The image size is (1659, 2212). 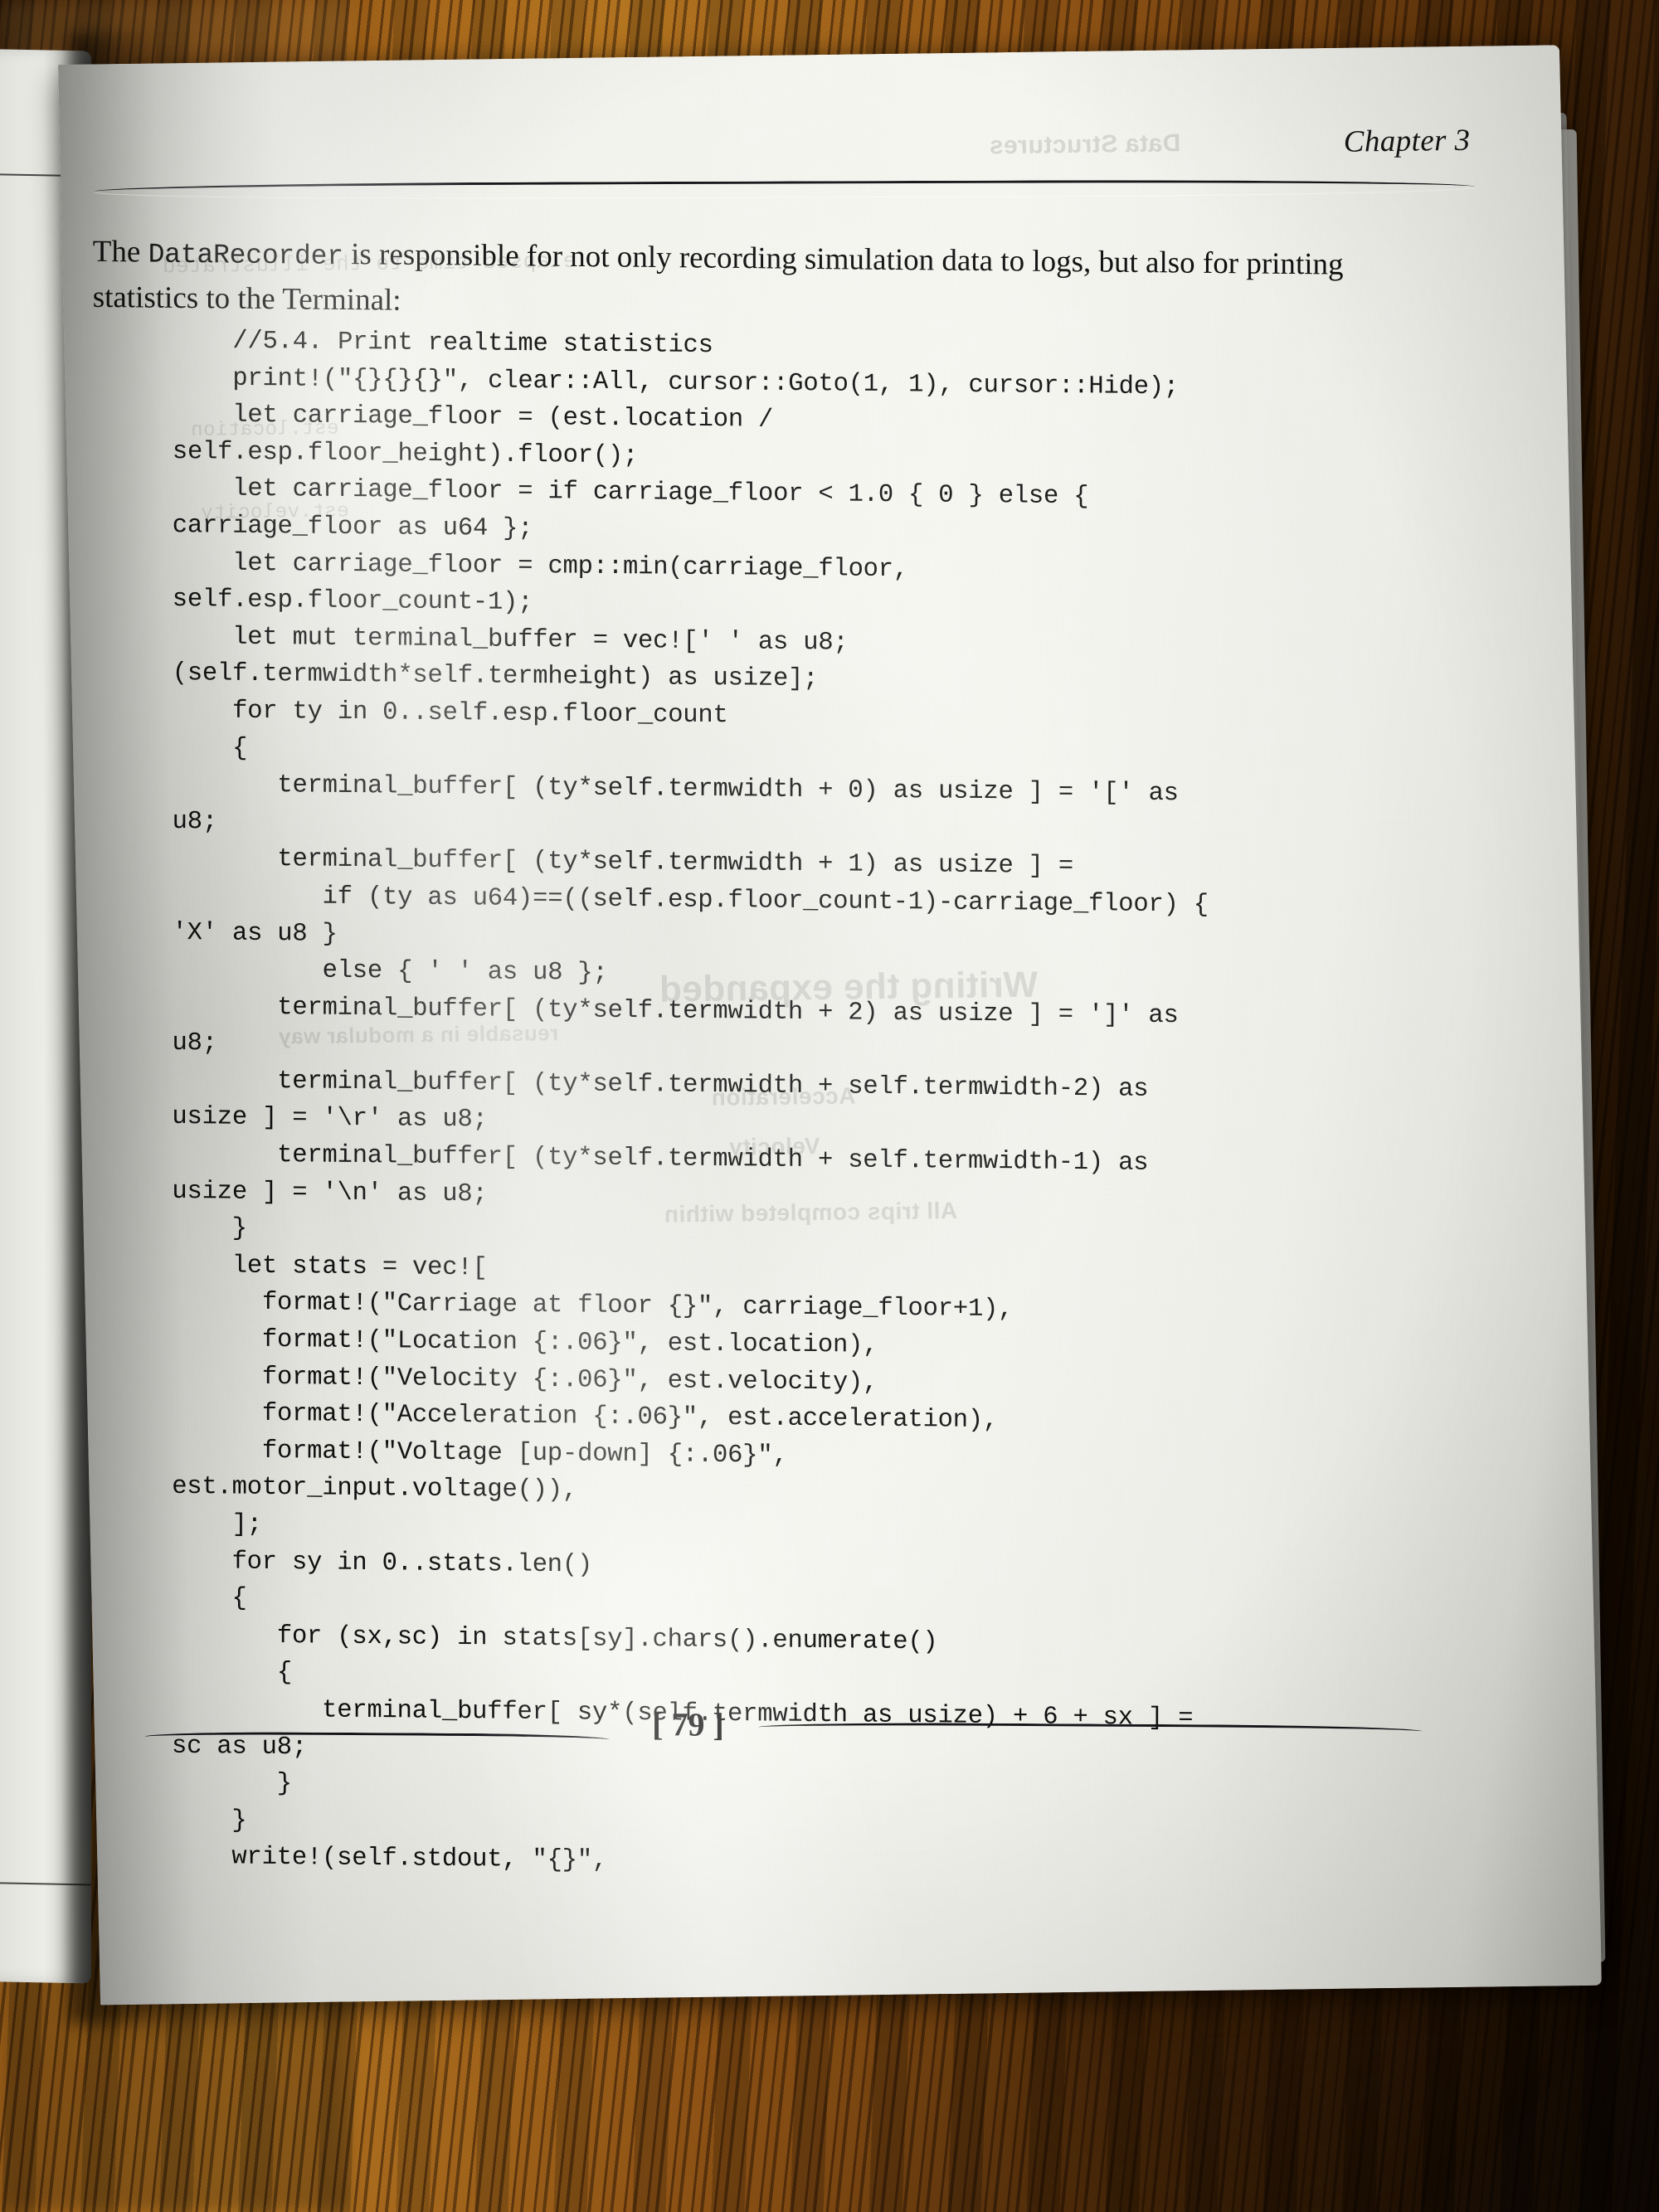 I want to click on show-through-header: Data Structures, so click(x=1085, y=144).